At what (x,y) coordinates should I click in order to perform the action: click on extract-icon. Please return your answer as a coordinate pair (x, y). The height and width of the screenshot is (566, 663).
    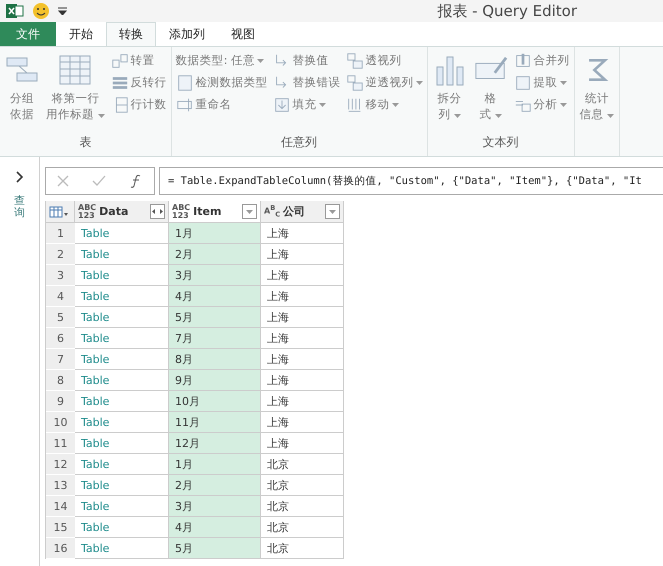
    Looking at the image, I should click on (523, 83).